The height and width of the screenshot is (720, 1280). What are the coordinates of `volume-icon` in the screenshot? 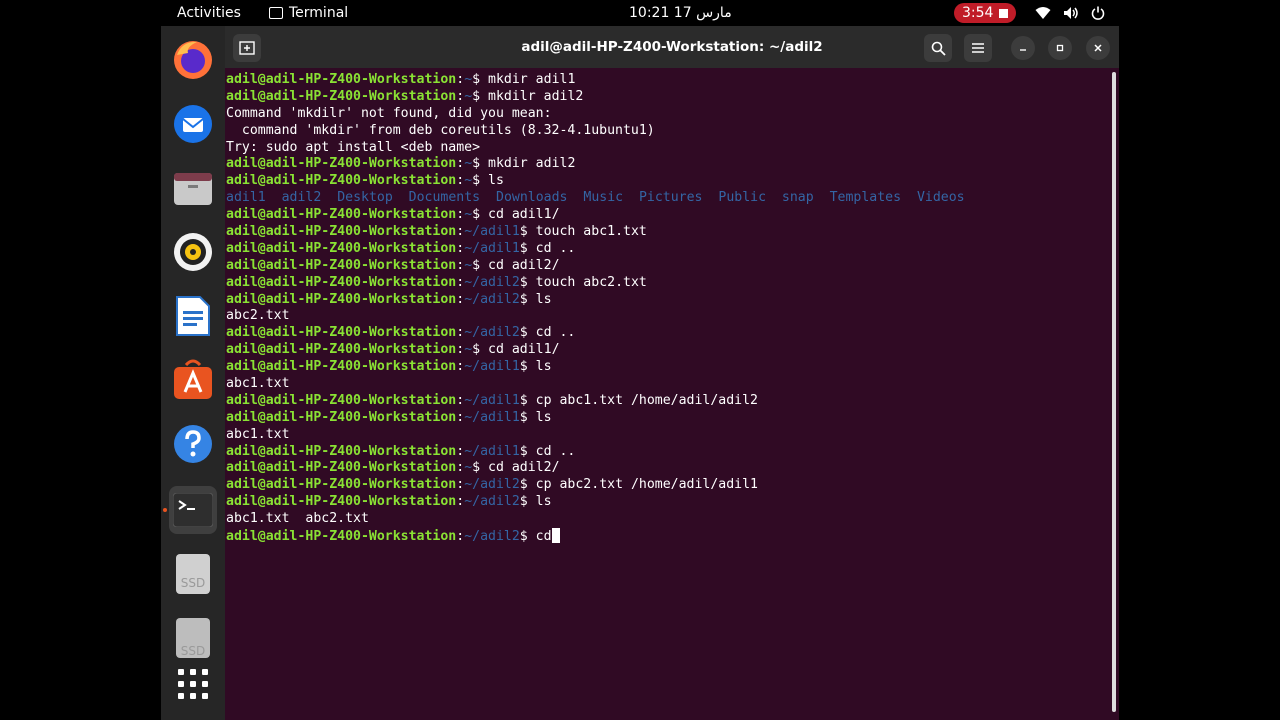 It's located at (1071, 13).